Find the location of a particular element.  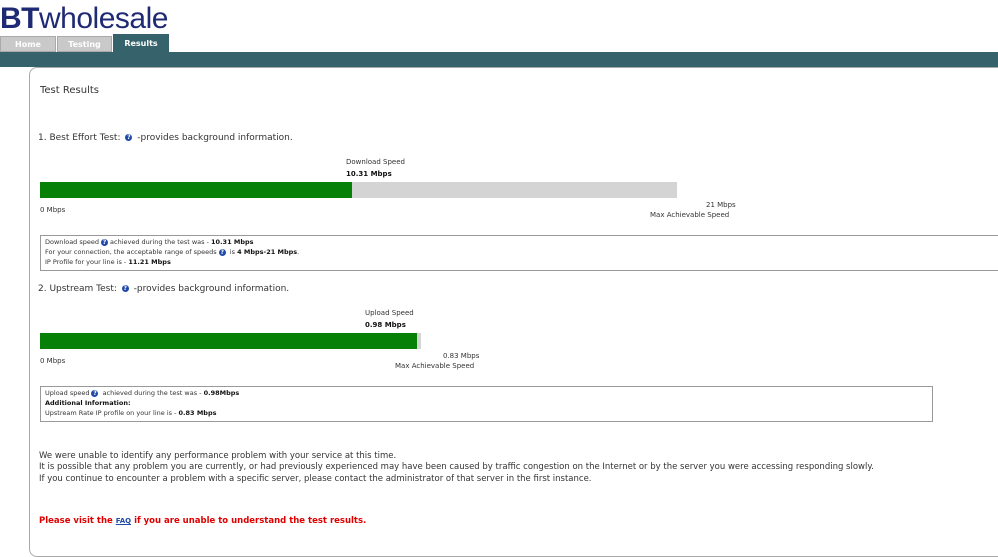

range-info-value: 4 Mbps-21 Mbps is located at coordinates (267, 252).